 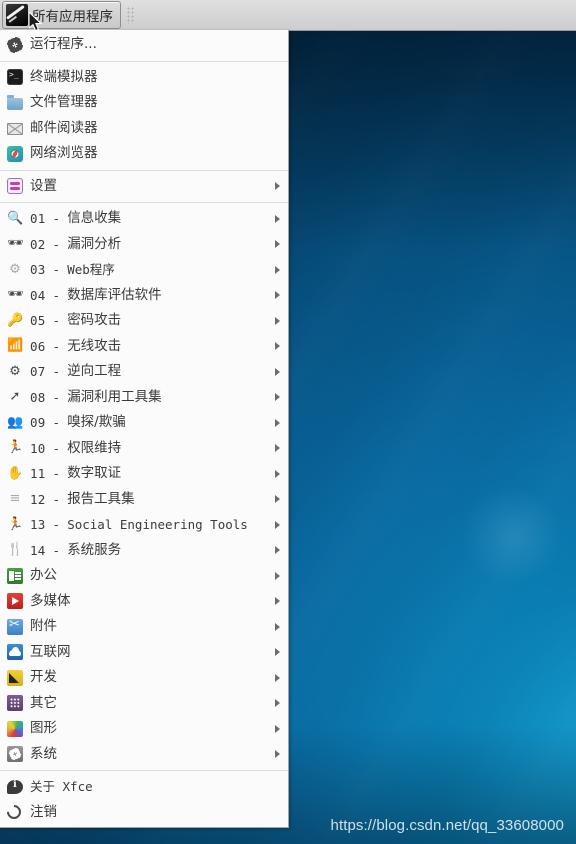 What do you see at coordinates (15, 186) in the screenshot?
I see `settings-sliders-icon` at bounding box center [15, 186].